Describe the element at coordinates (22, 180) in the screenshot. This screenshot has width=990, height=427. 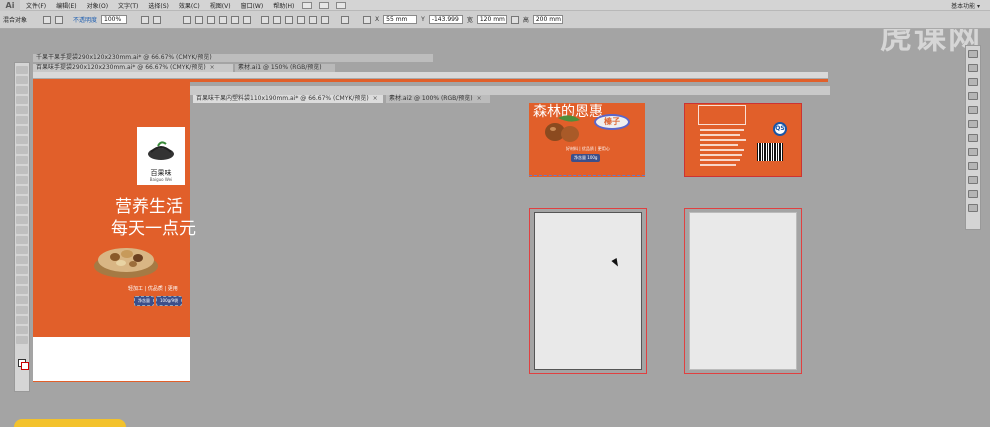
I see `eraser-tool-icon` at that location.